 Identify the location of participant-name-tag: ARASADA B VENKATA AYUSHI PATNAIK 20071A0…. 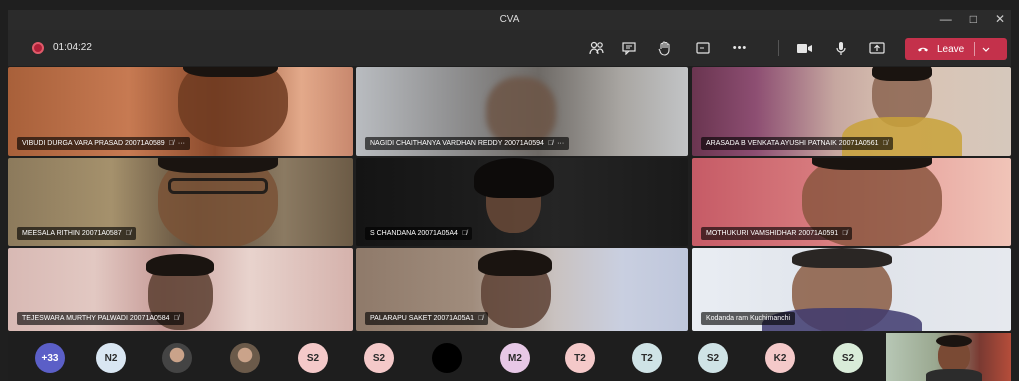
(797, 143).